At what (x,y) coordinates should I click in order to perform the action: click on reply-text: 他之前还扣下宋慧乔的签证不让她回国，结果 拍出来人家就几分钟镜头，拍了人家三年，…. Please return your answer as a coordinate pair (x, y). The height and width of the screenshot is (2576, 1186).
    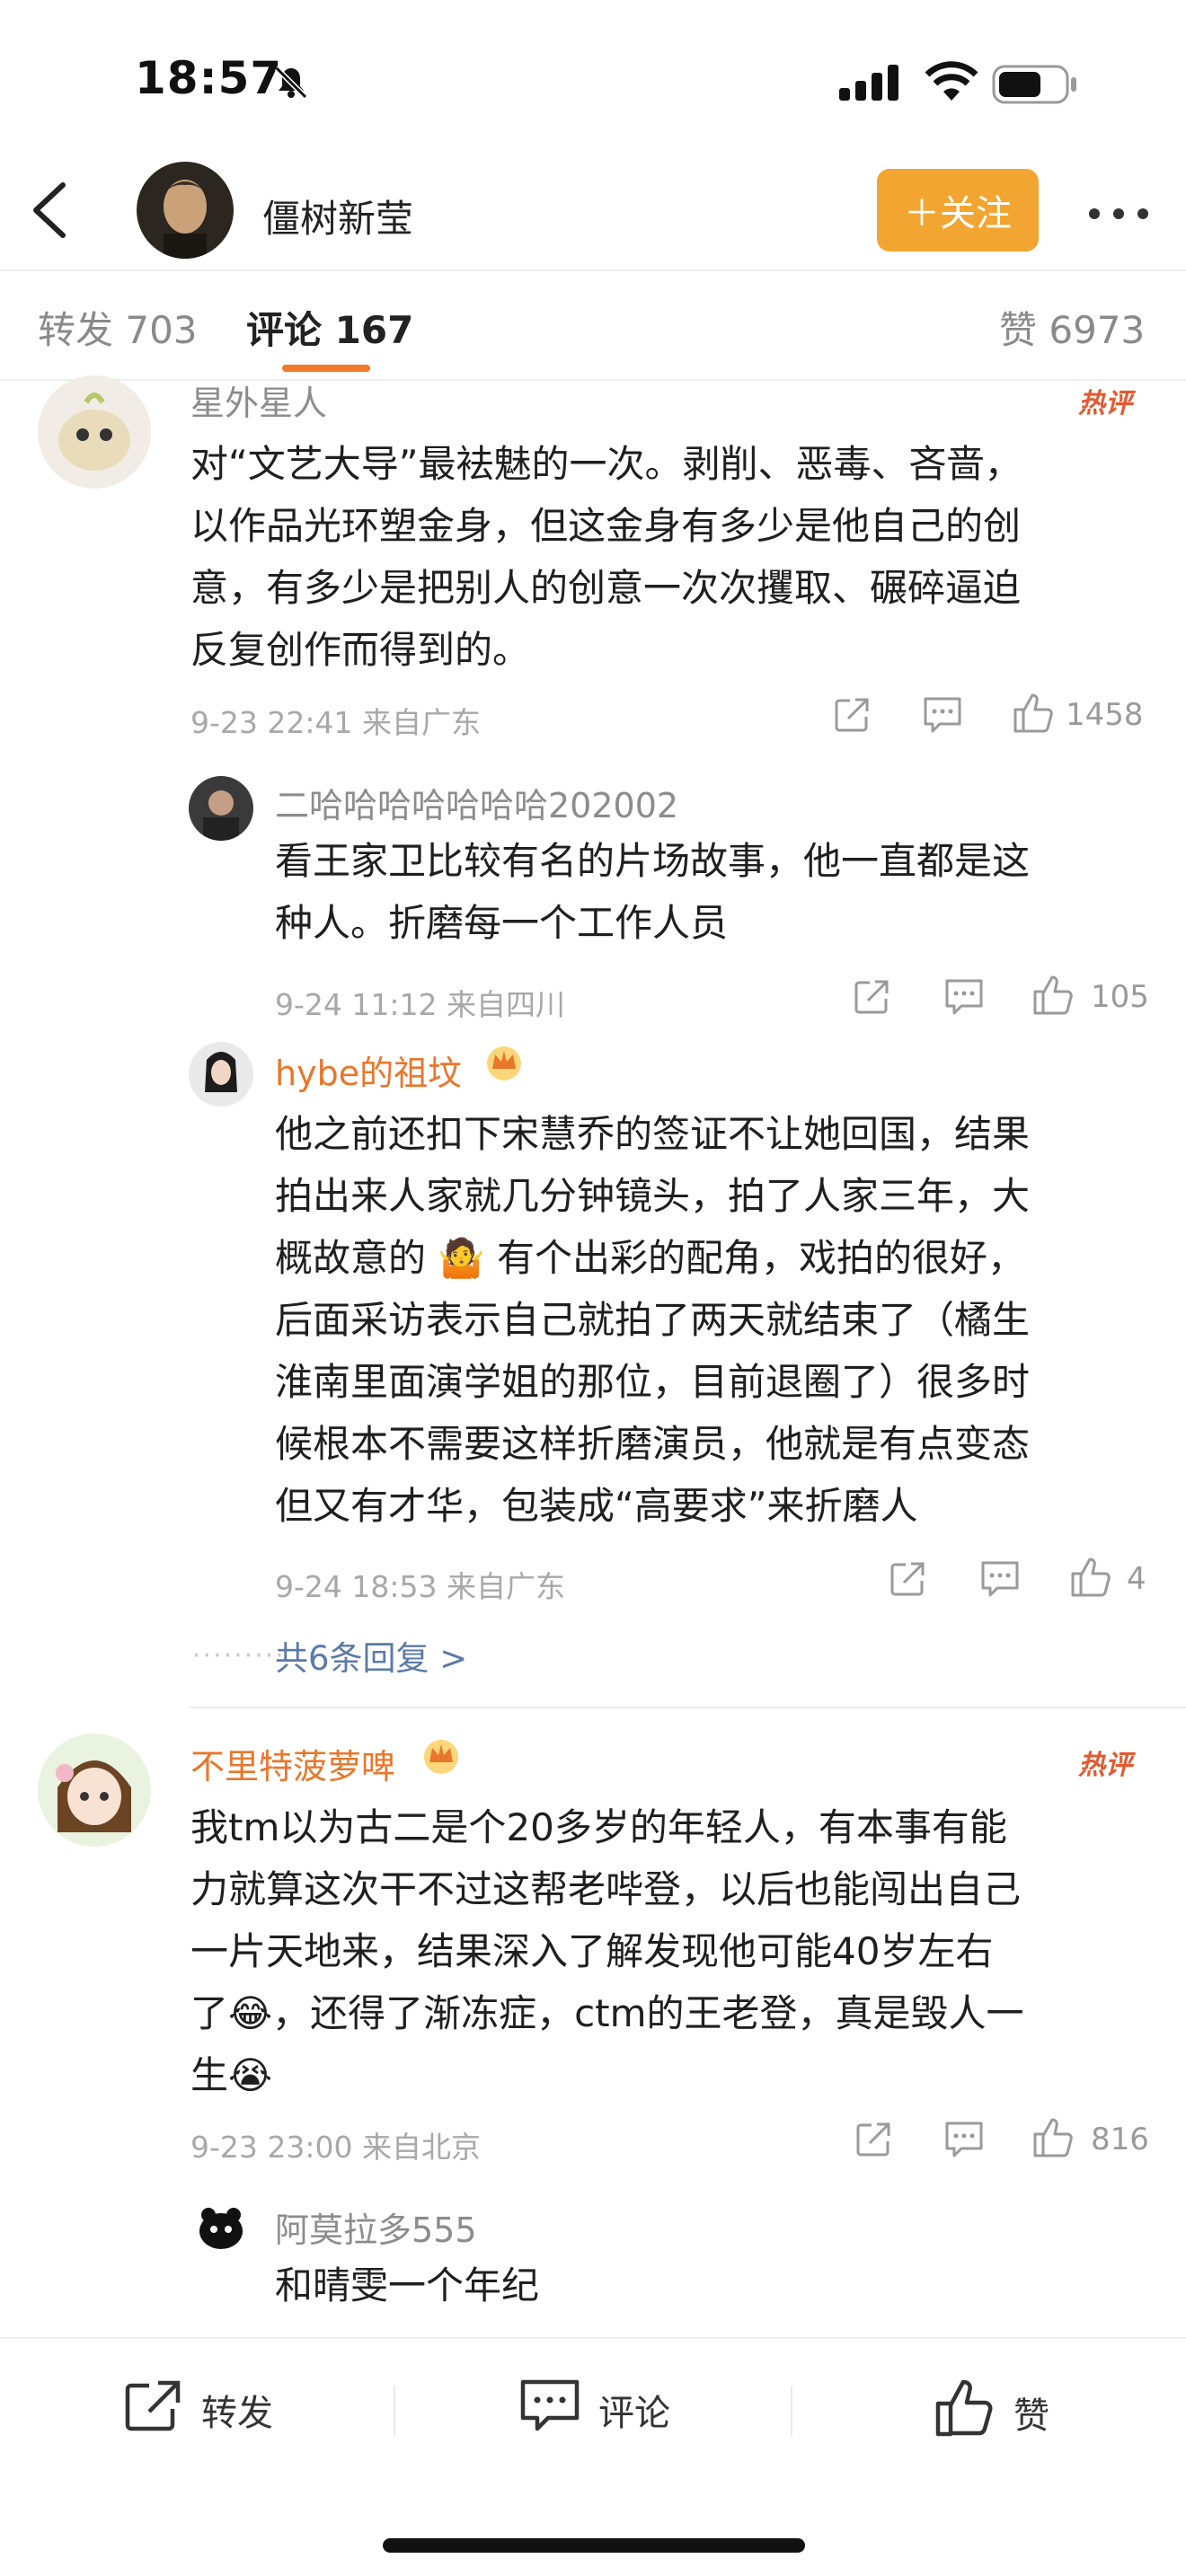
    Looking at the image, I should click on (715, 1320).